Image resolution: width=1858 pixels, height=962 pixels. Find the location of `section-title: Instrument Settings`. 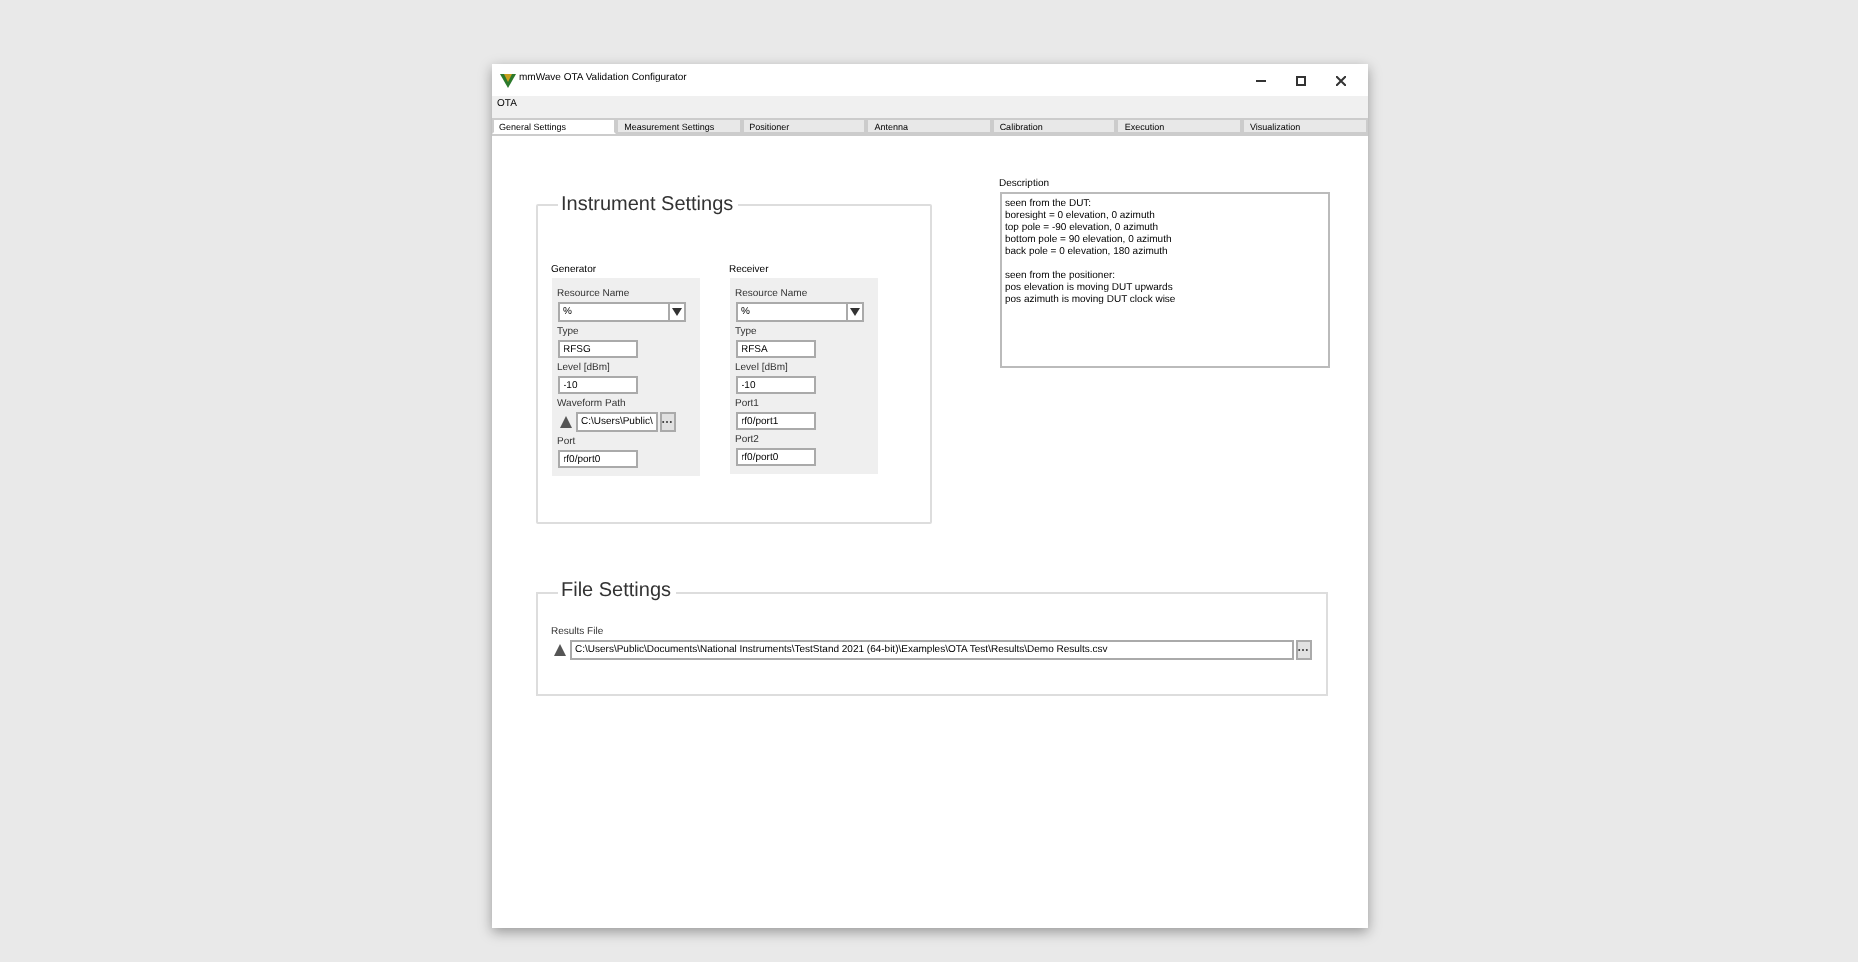

section-title: Instrument Settings is located at coordinates (647, 206).